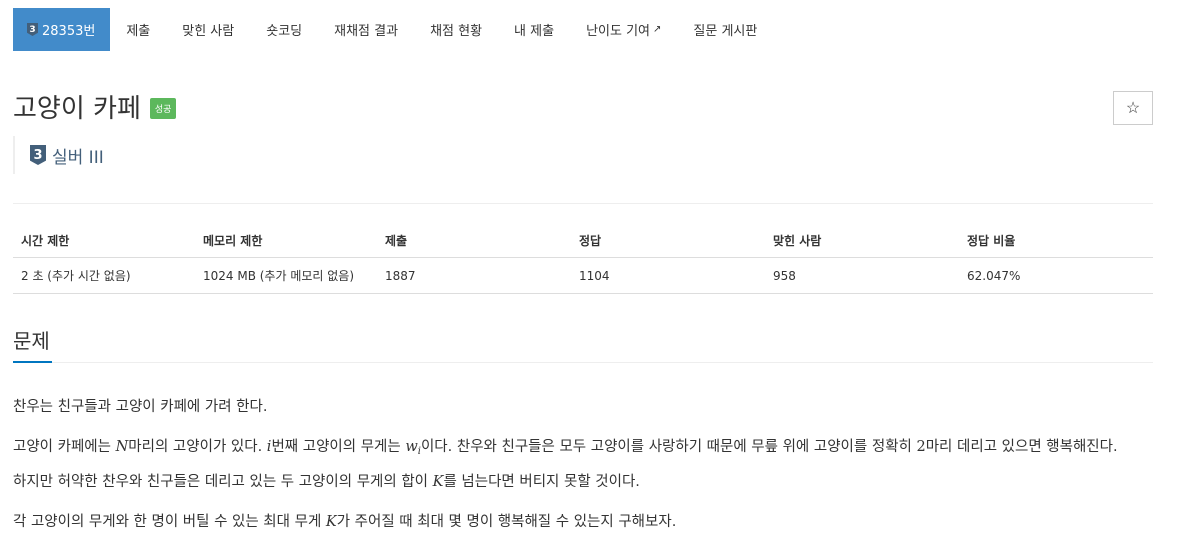 This screenshot has width=1183, height=547. I want to click on favorite-star-button: ☆, so click(1133, 108).